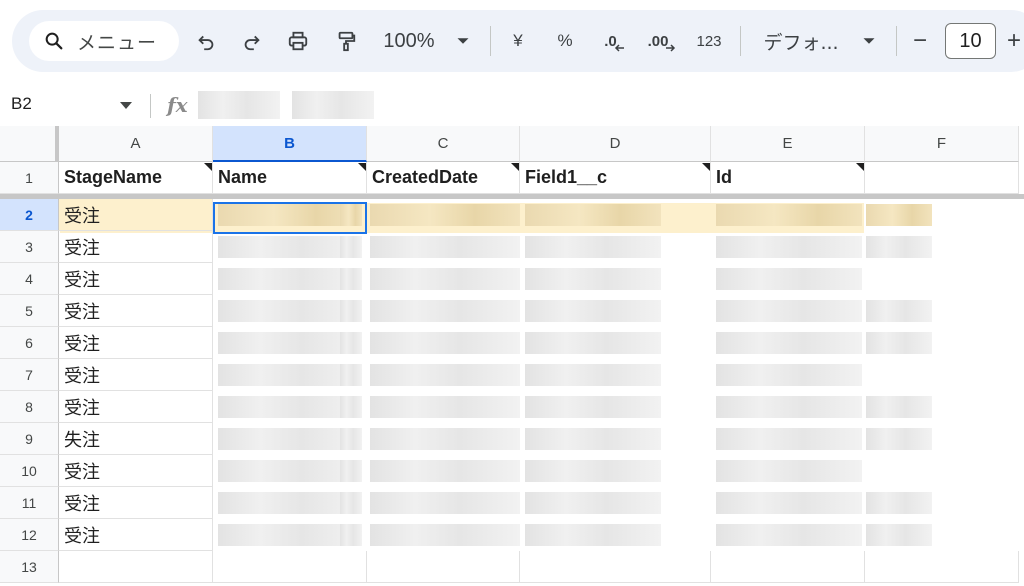 Image resolution: width=1024 pixels, height=586 pixels. What do you see at coordinates (615, 41) in the screenshot?
I see `decrease-decimal-button: .0` at bounding box center [615, 41].